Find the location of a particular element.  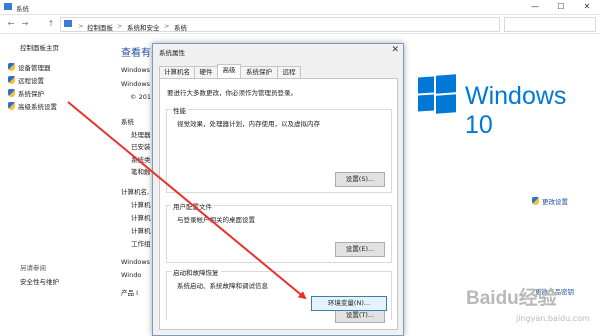

baidu-watermark: Baidu经验 is located at coordinates (511, 298).